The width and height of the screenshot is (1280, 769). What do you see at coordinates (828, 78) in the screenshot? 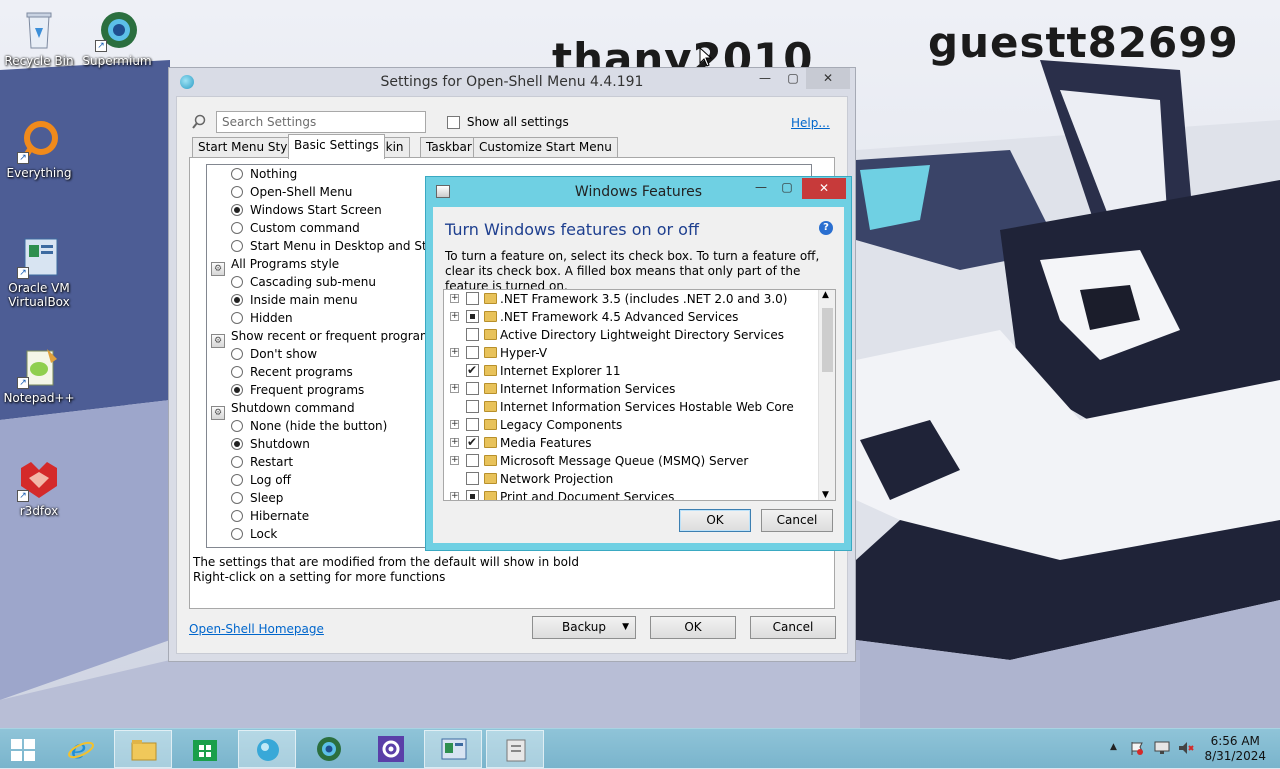
I see `close-button: ✕` at bounding box center [828, 78].